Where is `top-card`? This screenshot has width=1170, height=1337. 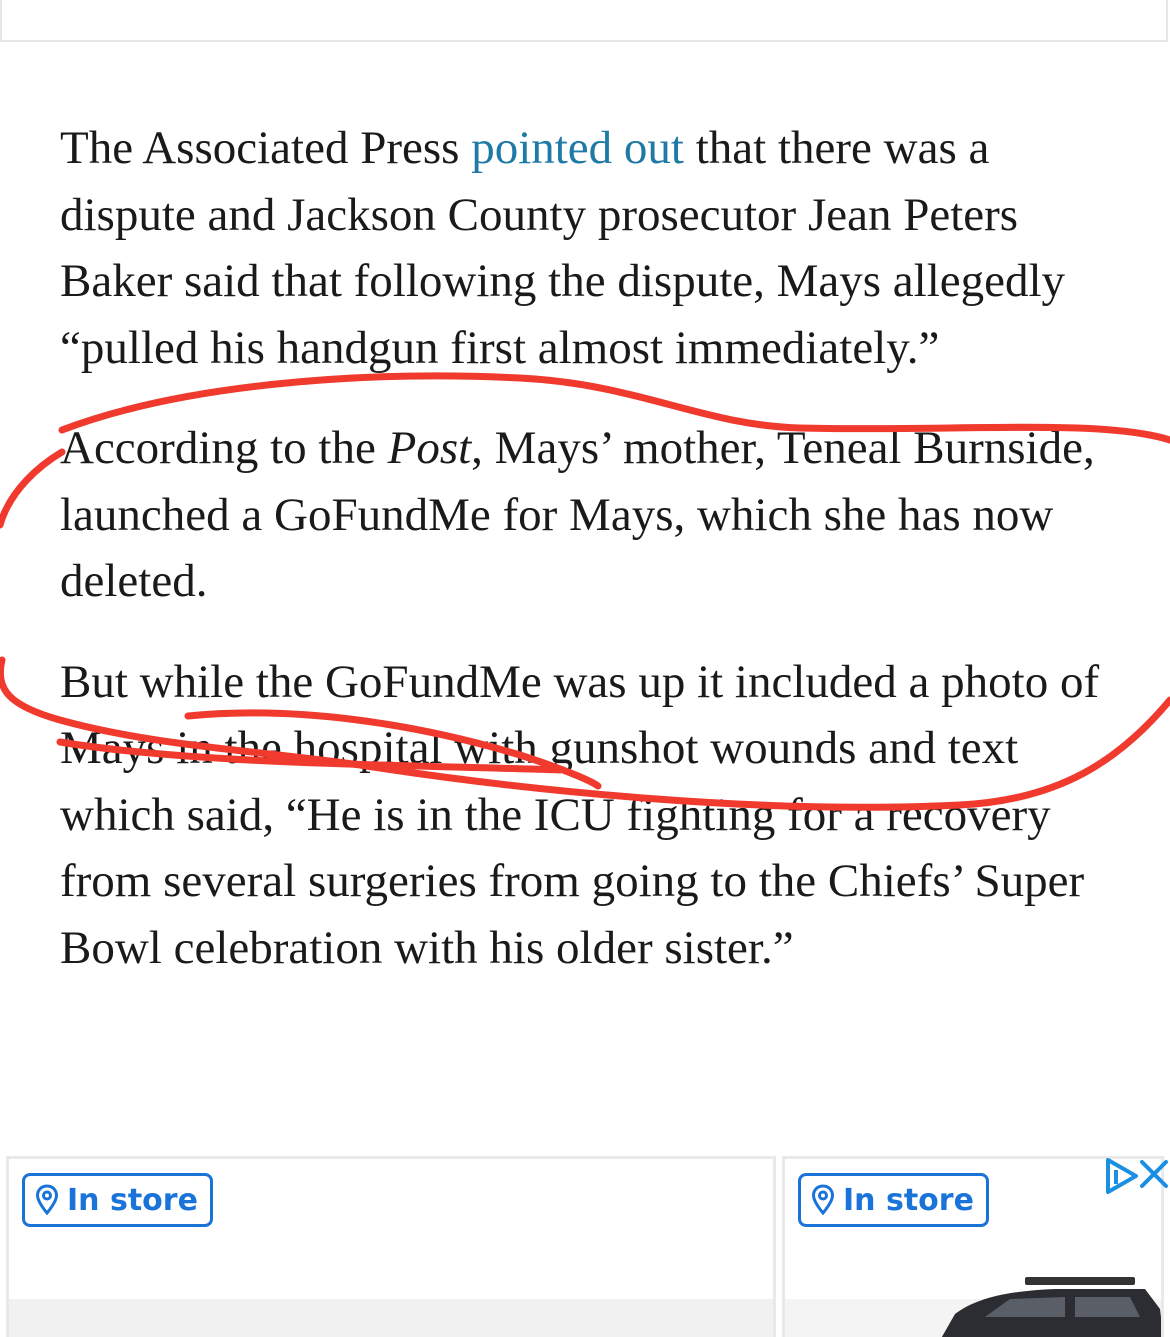 top-card is located at coordinates (584, 21).